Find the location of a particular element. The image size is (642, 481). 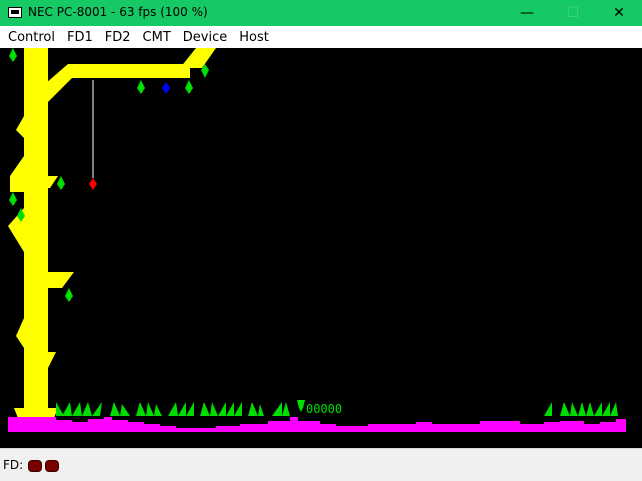

close-button: ✕ is located at coordinates (619, 13).